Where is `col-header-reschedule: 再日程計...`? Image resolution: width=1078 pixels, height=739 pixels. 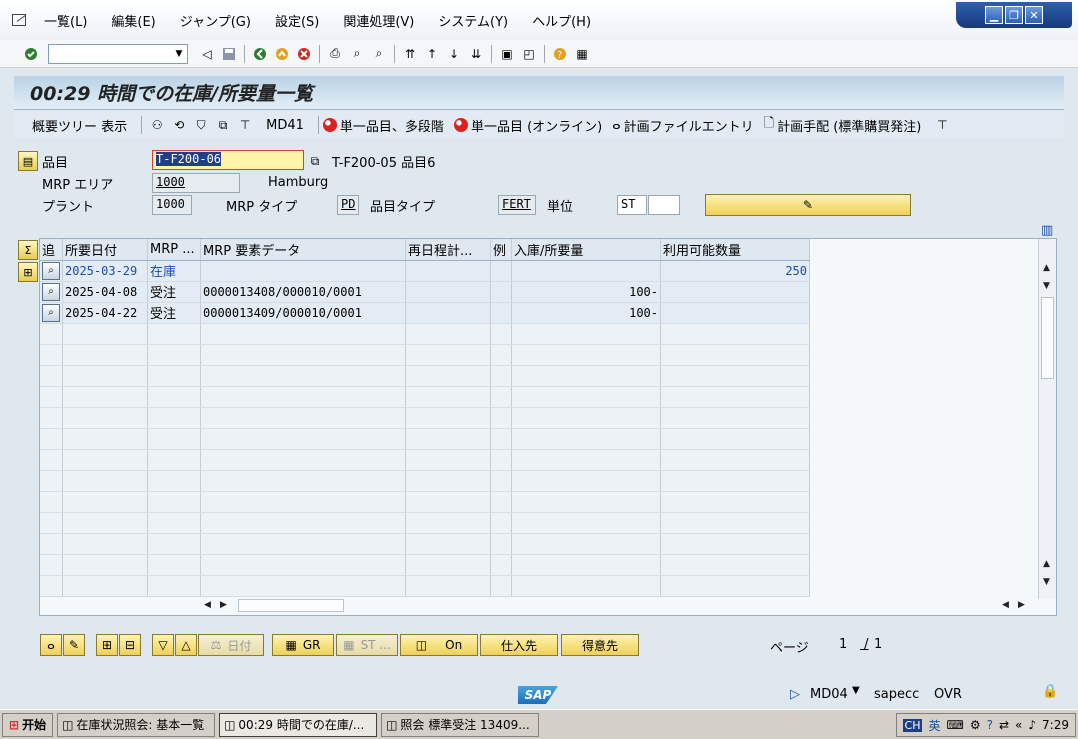
col-header-reschedule: 再日程計... is located at coordinates (448, 250).